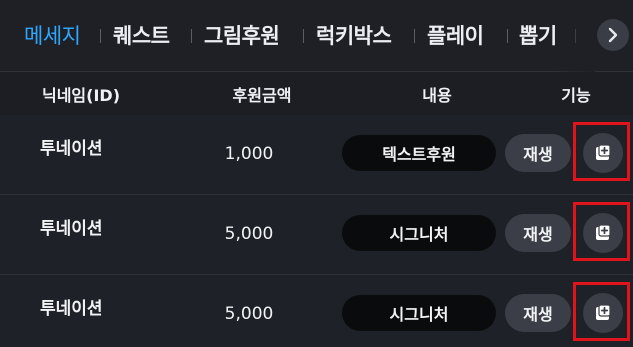 This screenshot has width=633, height=347. Describe the element at coordinates (316, 94) in the screenshot. I see `table-header: 닉네임(ID) 후원금액 내용 기능` at that location.